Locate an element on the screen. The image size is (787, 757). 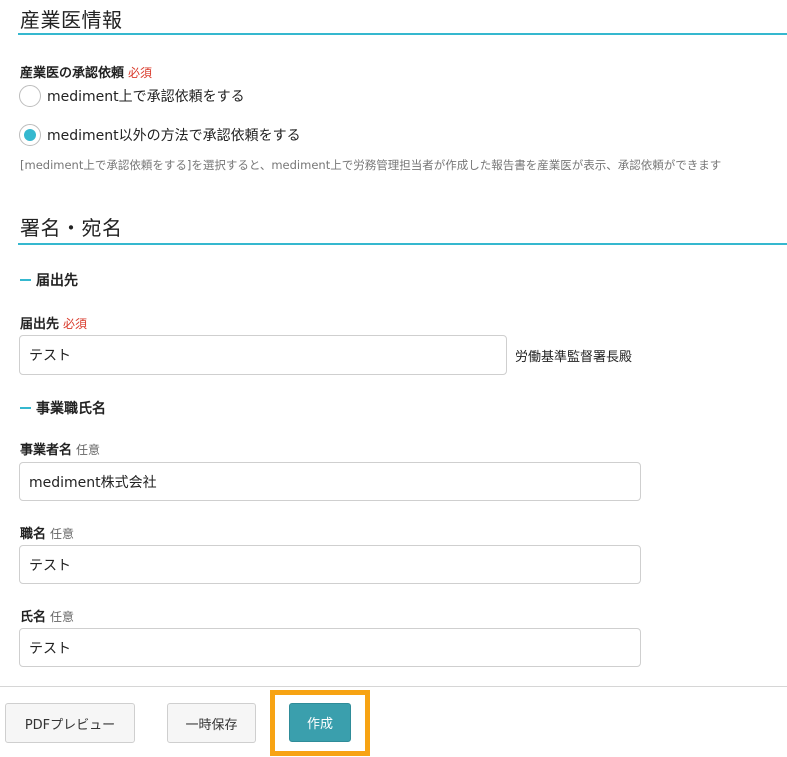
approval-request-label: 産業医の承認依頼 必須 is located at coordinates (86, 71).